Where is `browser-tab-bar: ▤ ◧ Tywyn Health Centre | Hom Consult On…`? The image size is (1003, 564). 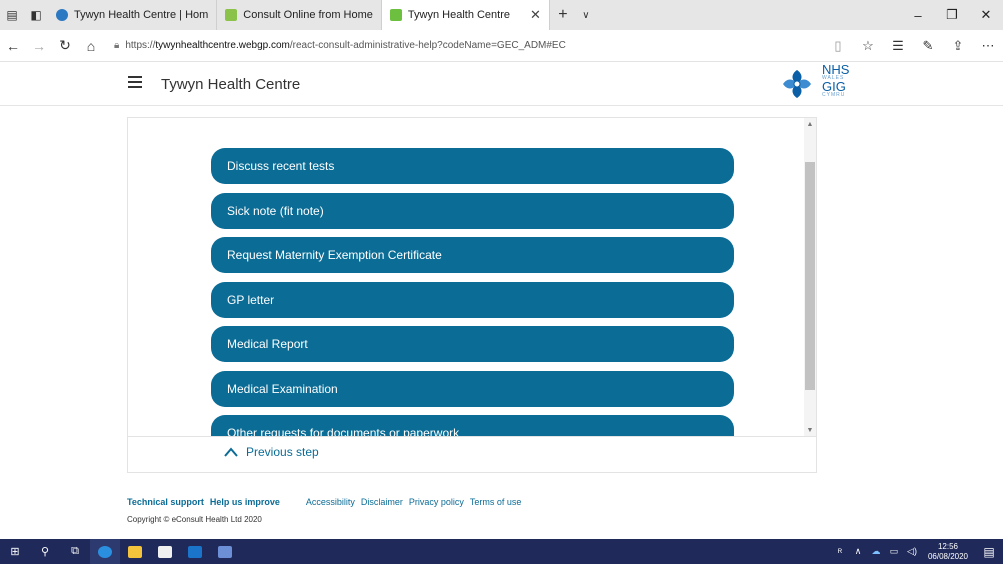
browser-tab-bar: ▤ ◧ Tywyn Health Centre | Hom Consult On… is located at coordinates (501, 15).